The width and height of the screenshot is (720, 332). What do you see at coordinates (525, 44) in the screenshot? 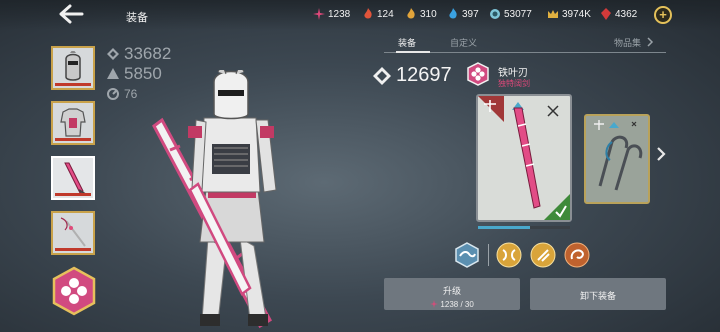
I see `tab-bar: 装备 自定义 物品集` at bounding box center [525, 44].